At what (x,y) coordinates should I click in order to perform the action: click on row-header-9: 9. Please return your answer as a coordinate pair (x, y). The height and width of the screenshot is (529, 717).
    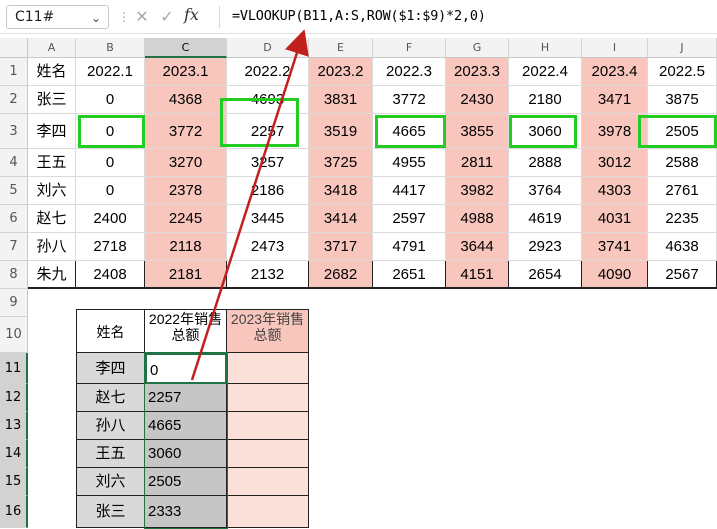
    Looking at the image, I should click on (14, 303).